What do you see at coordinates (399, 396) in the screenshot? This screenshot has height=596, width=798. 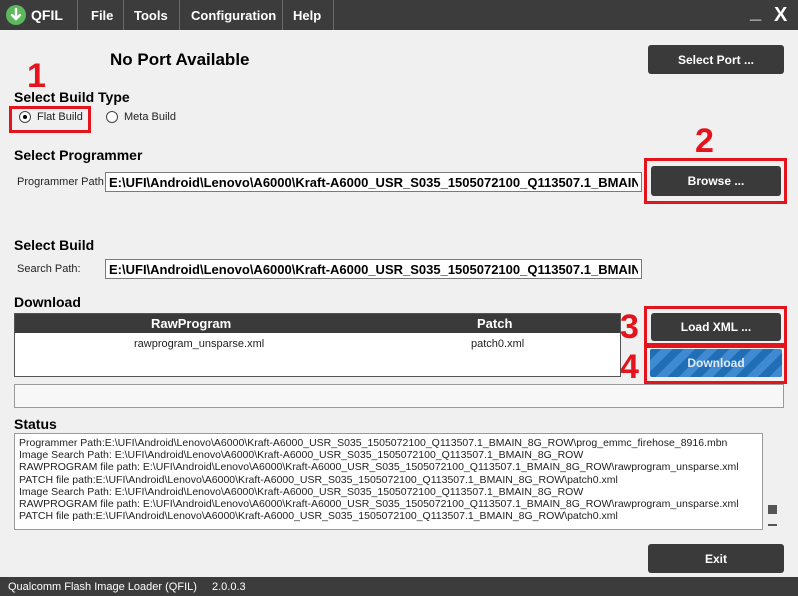 I see `progress-bar` at bounding box center [399, 396].